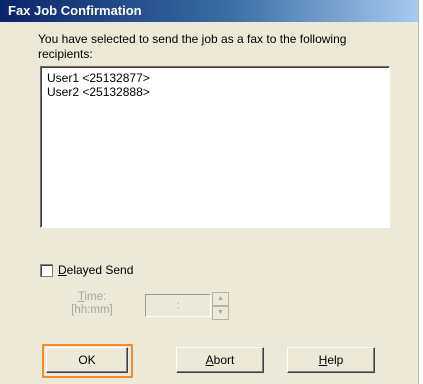 Image resolution: width=423 pixels, height=384 pixels. What do you see at coordinates (98, 78) in the screenshot?
I see `list-item: User1 <25132877>` at bounding box center [98, 78].